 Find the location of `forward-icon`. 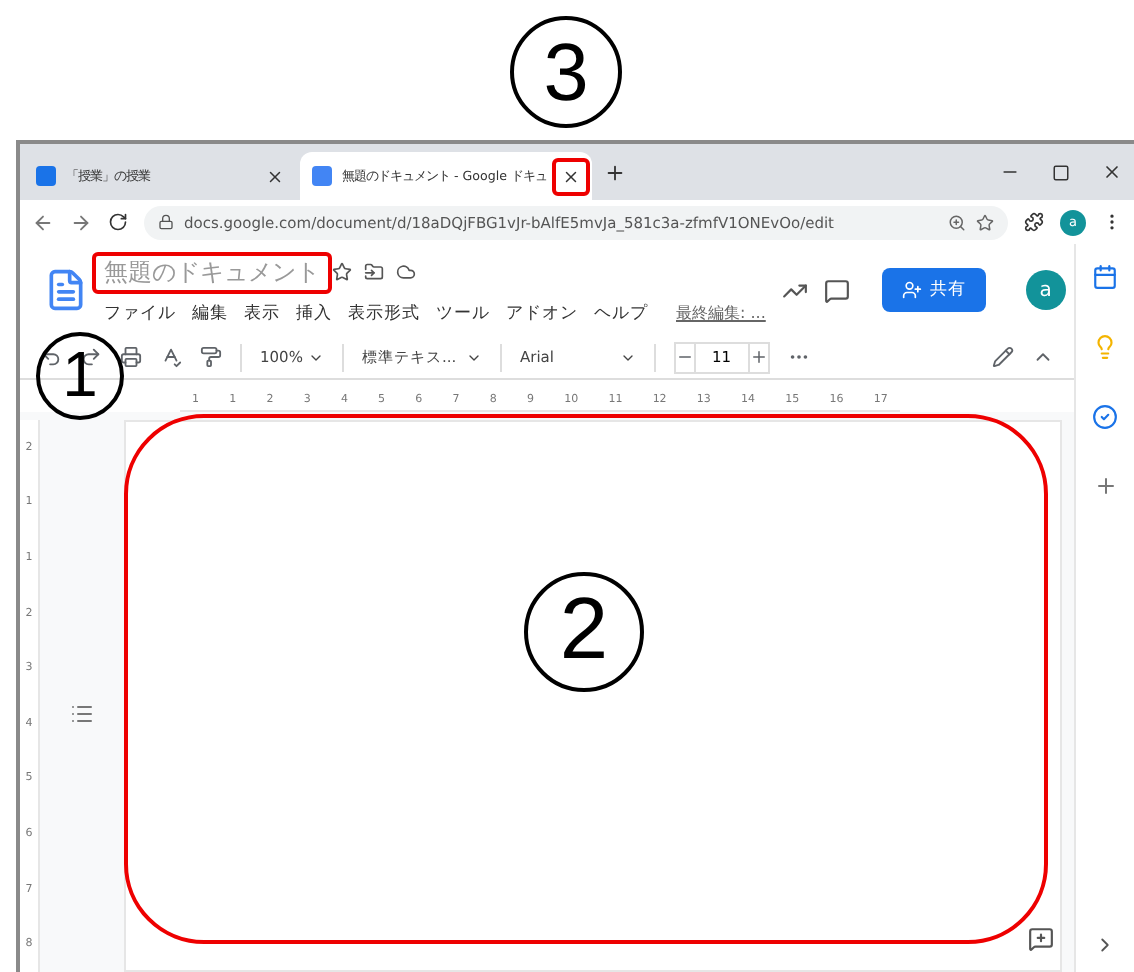

forward-icon is located at coordinates (81, 222).